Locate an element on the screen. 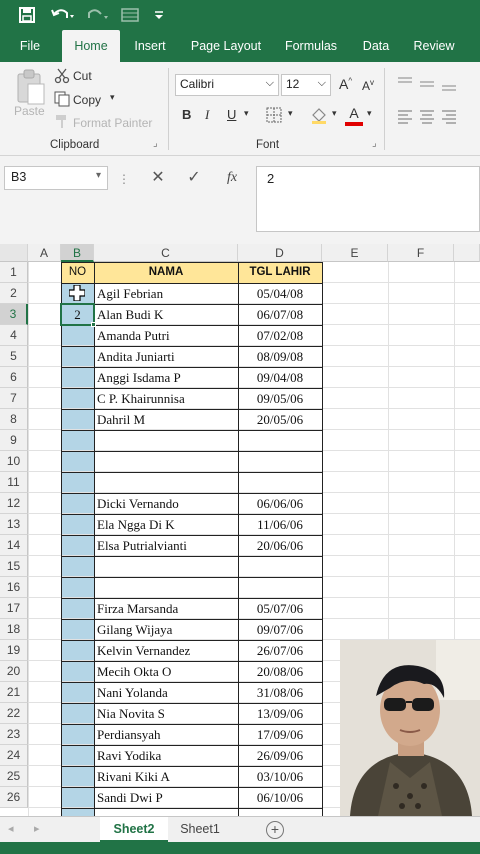  row-header: 25 is located at coordinates (14, 776).